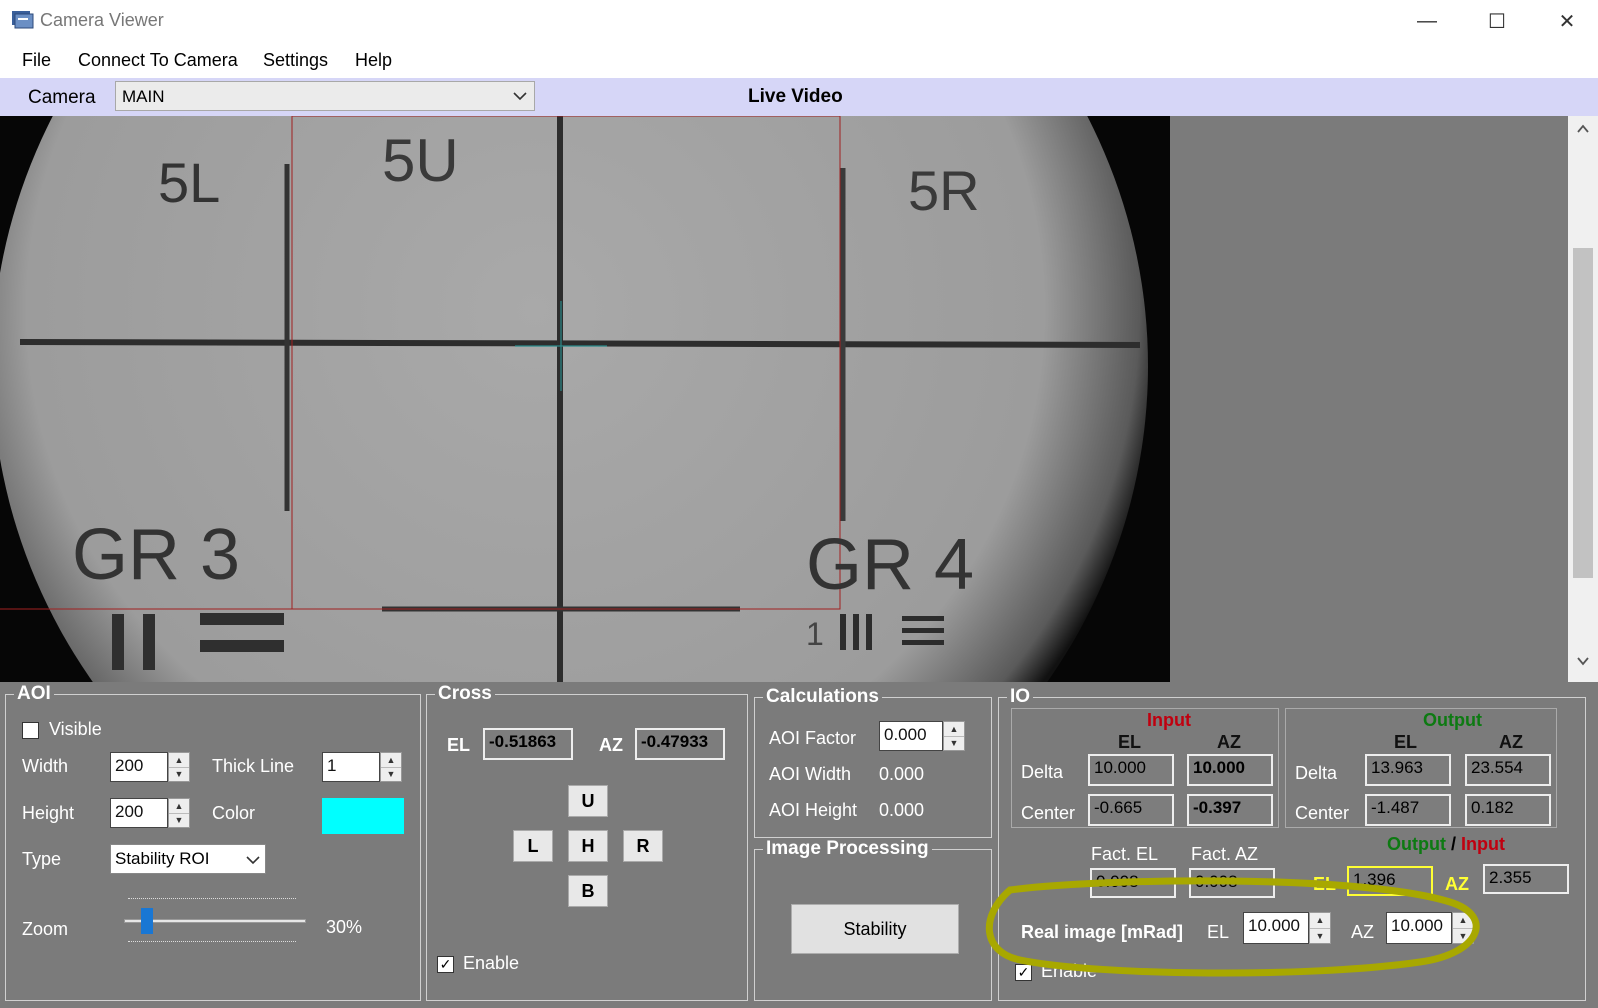 The height and width of the screenshot is (1008, 1598). What do you see at coordinates (158, 60) in the screenshot?
I see `menu-connect-to-camera: Connect To Camera` at bounding box center [158, 60].